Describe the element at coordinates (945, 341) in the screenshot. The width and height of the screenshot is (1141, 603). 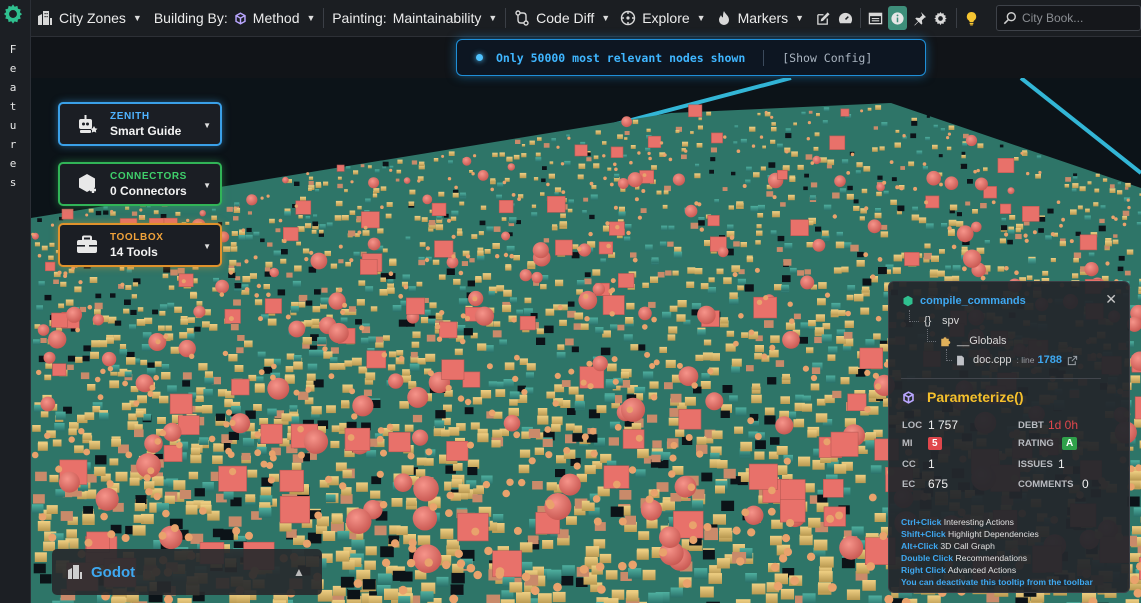
I see `puzzle-icon` at that location.